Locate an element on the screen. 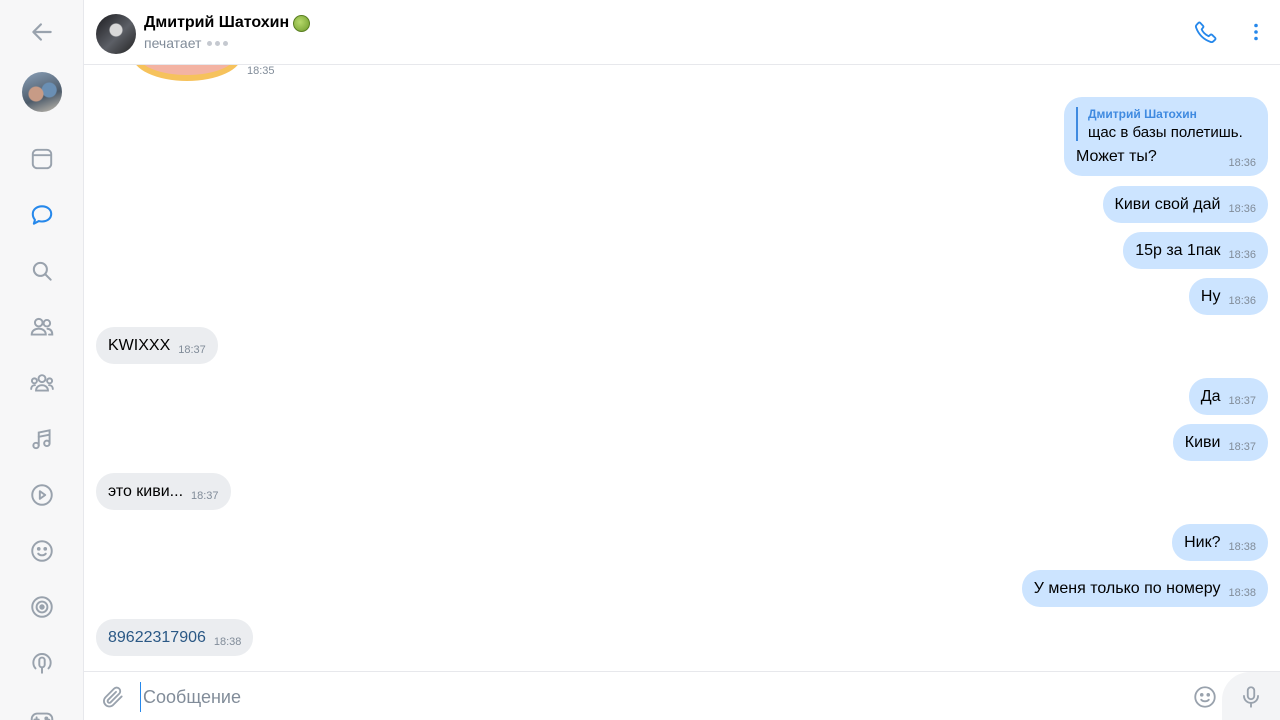  sticker-image is located at coordinates (187, 73).